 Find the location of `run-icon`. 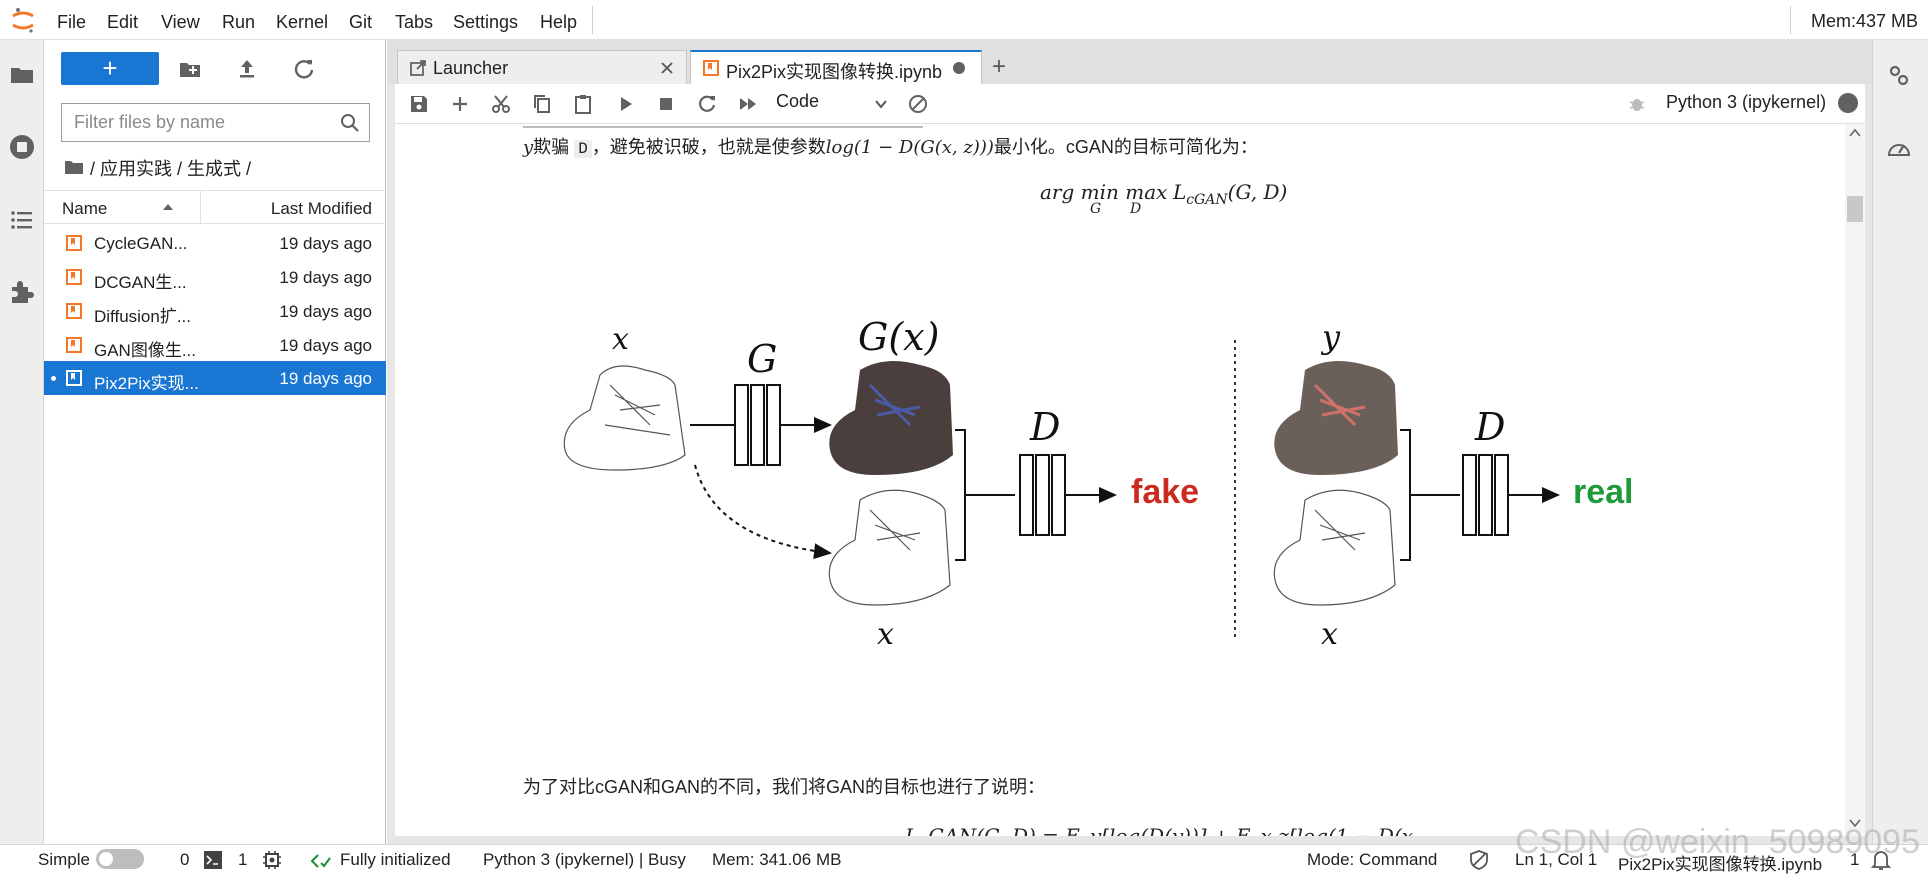

run-icon is located at coordinates (625, 104).